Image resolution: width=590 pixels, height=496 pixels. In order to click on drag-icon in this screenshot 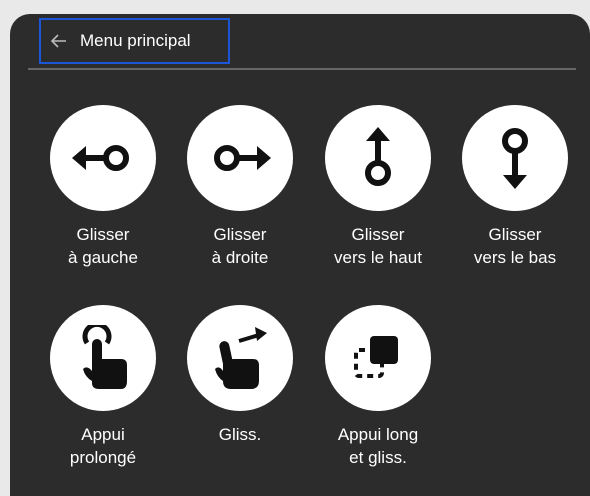, I will do `click(240, 358)`.